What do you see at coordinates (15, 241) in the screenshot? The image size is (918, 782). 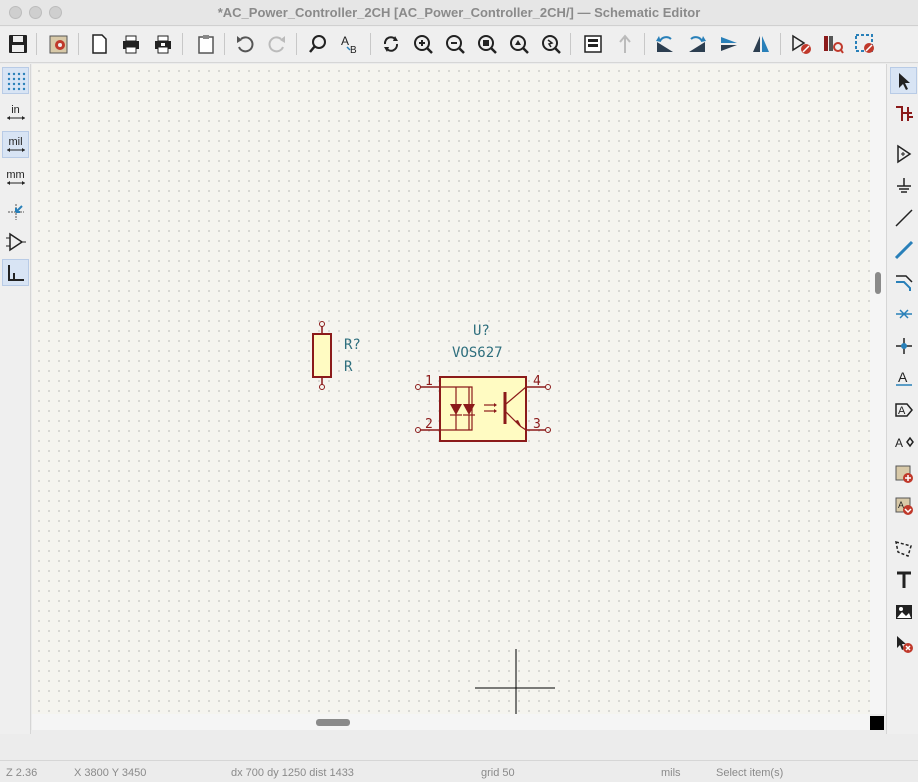 I see `hidden-pins-icon` at bounding box center [15, 241].